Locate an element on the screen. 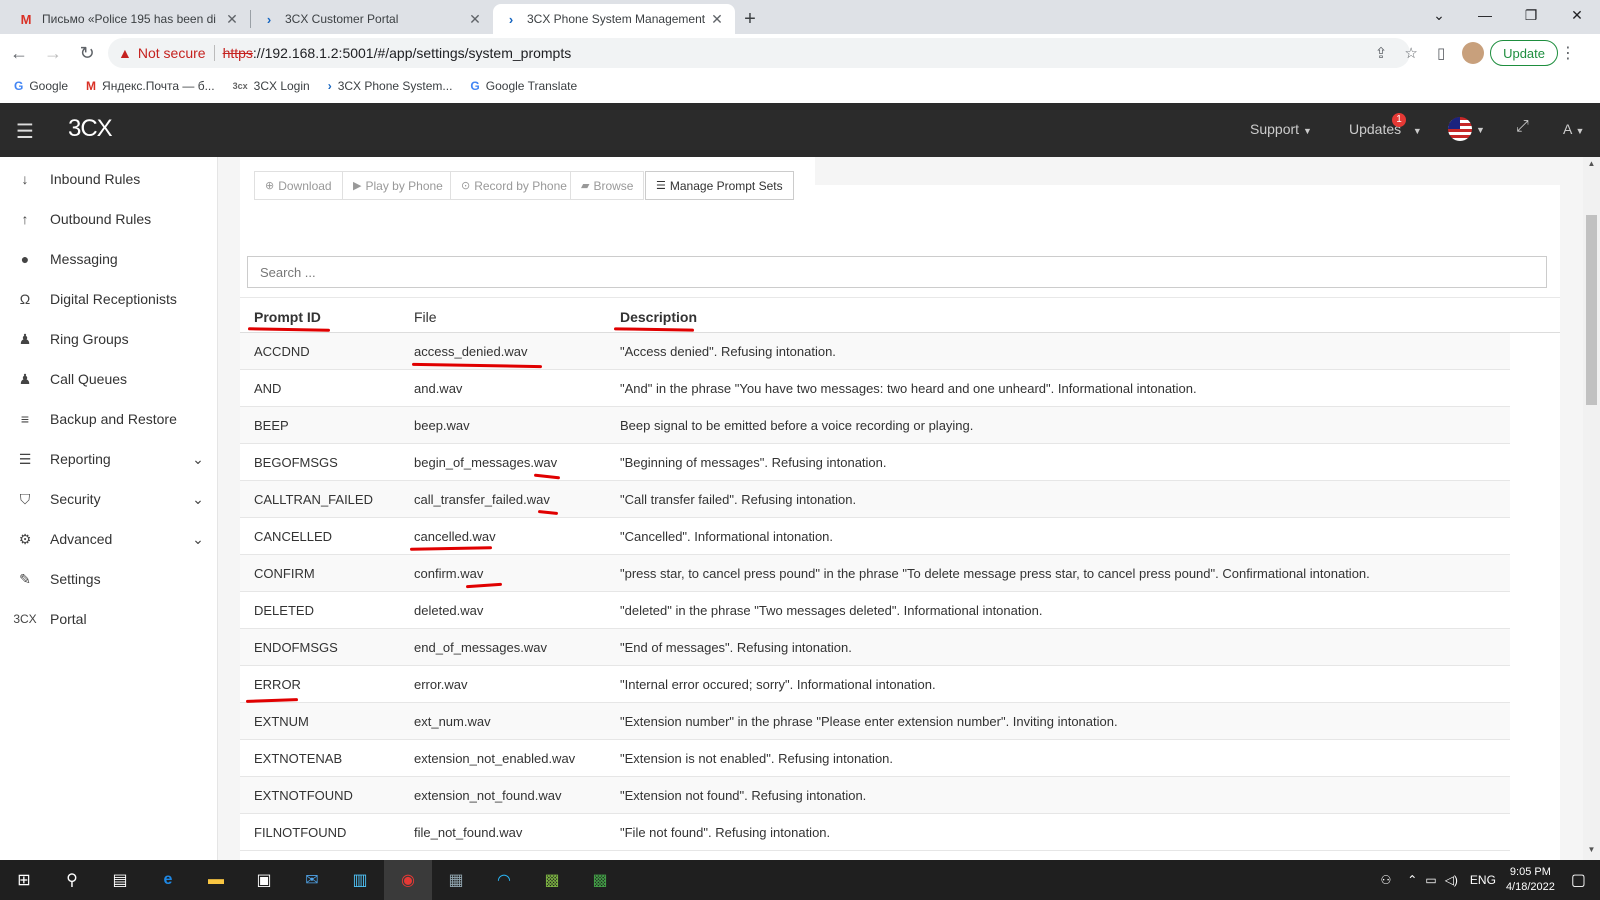 The width and height of the screenshot is (1600, 900). update-button: Update is located at coordinates (1524, 53).